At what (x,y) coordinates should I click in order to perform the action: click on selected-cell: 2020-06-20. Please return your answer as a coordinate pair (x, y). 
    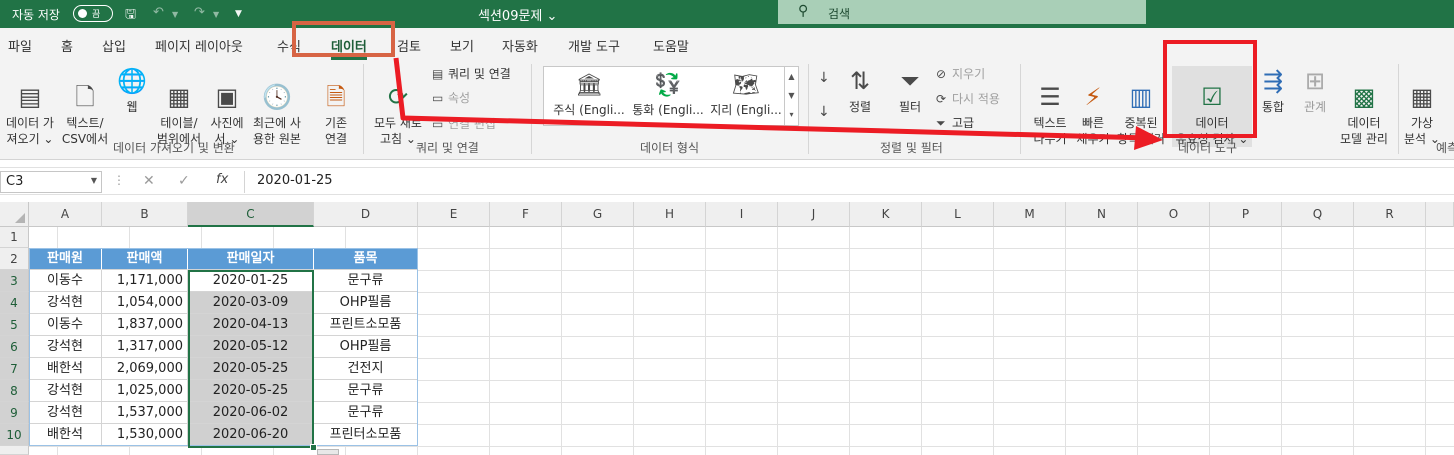
    Looking at the image, I should click on (251, 435).